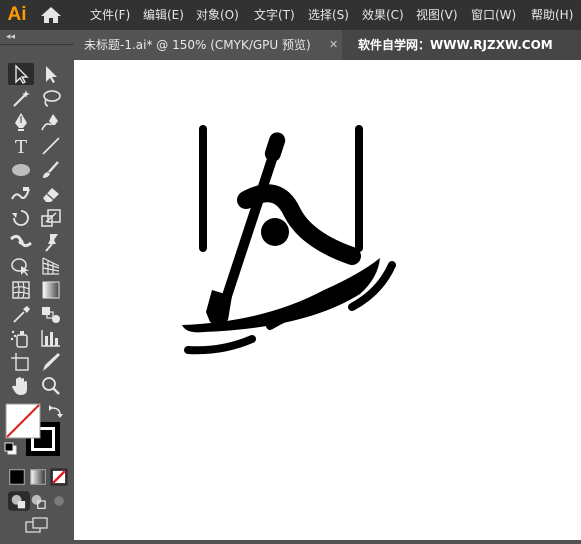 This screenshot has width=581, height=544. I want to click on shaper-tool-icon, so click(21, 194).